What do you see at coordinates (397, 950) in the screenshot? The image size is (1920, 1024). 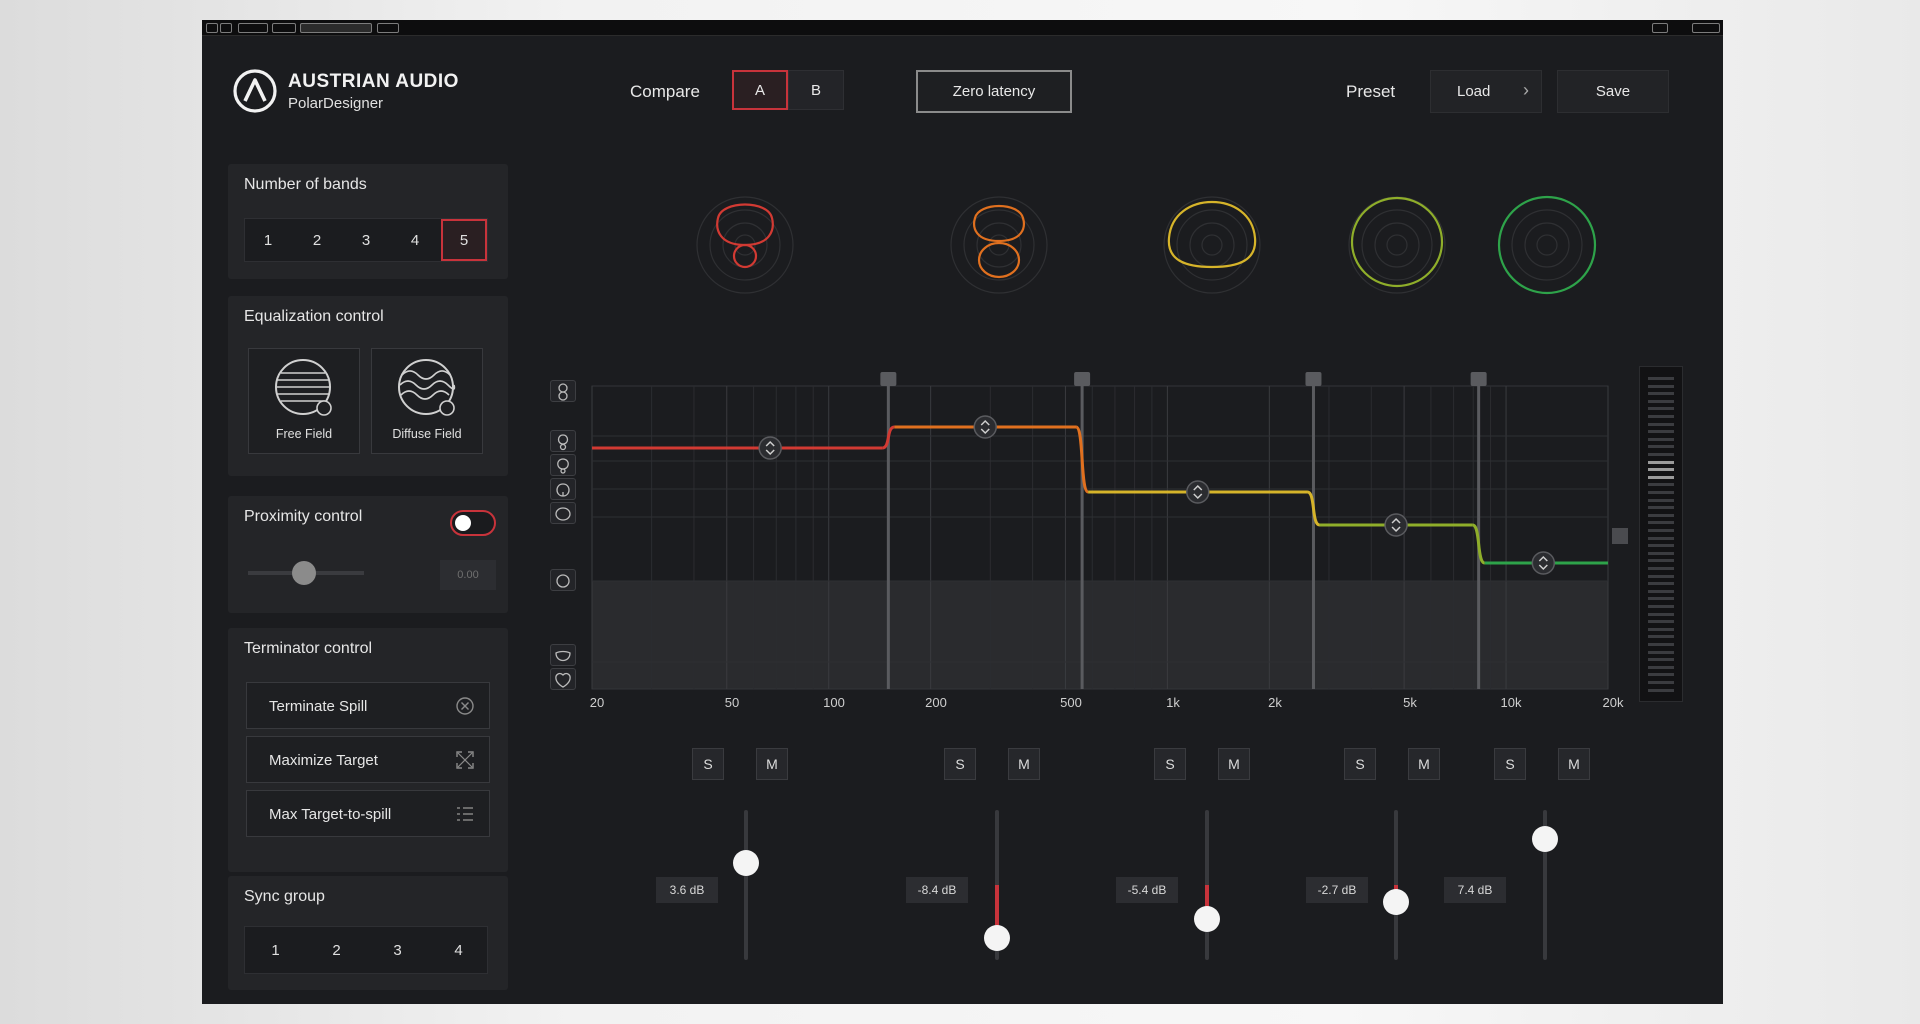 I see `sync-group-3: 3` at bounding box center [397, 950].